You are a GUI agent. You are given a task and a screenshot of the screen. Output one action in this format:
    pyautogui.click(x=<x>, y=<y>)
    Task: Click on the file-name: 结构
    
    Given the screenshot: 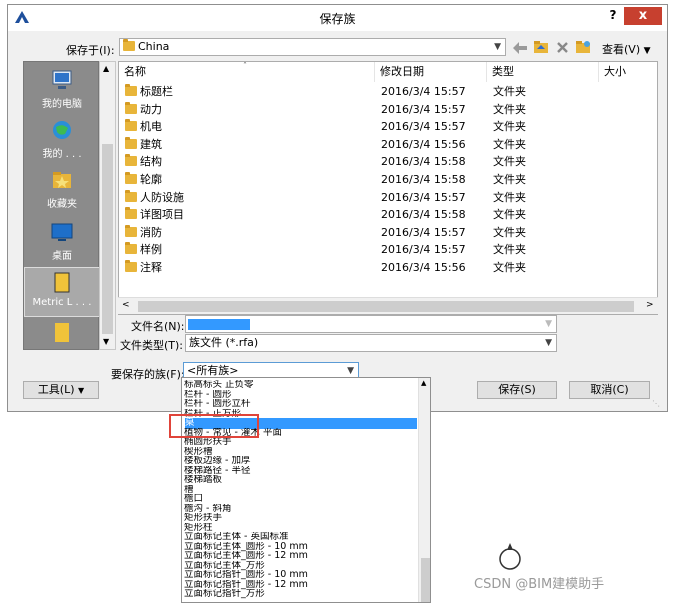 What is the action you would take?
    pyautogui.click(x=151, y=162)
    